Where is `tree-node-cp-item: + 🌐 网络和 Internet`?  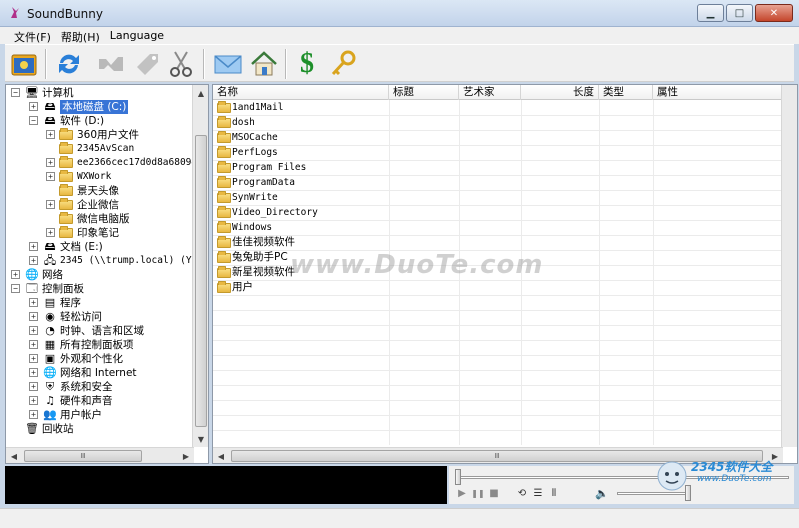 tree-node-cp-item: + 🌐 网络和 Internet is located at coordinates (101, 373).